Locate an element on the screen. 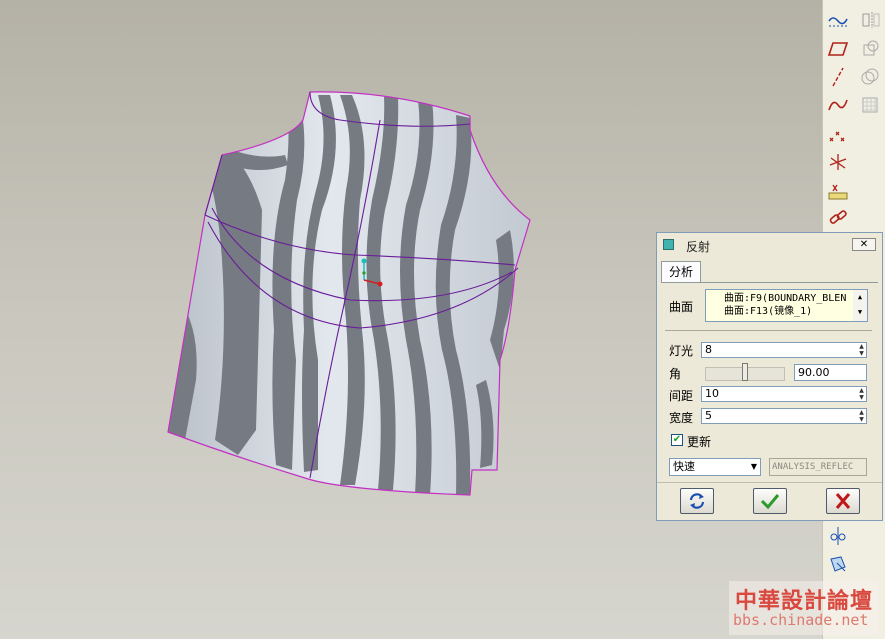 The width and height of the screenshot is (885, 639). select-icon is located at coordinates (838, 564).